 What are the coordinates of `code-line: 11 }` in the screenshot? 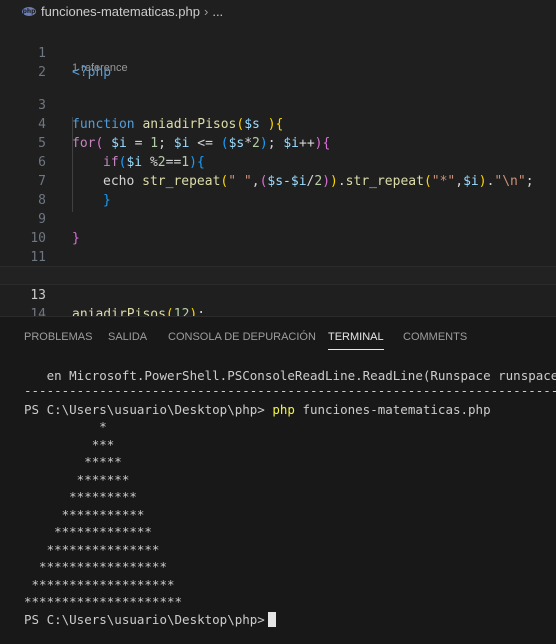 It's located at (278, 256).